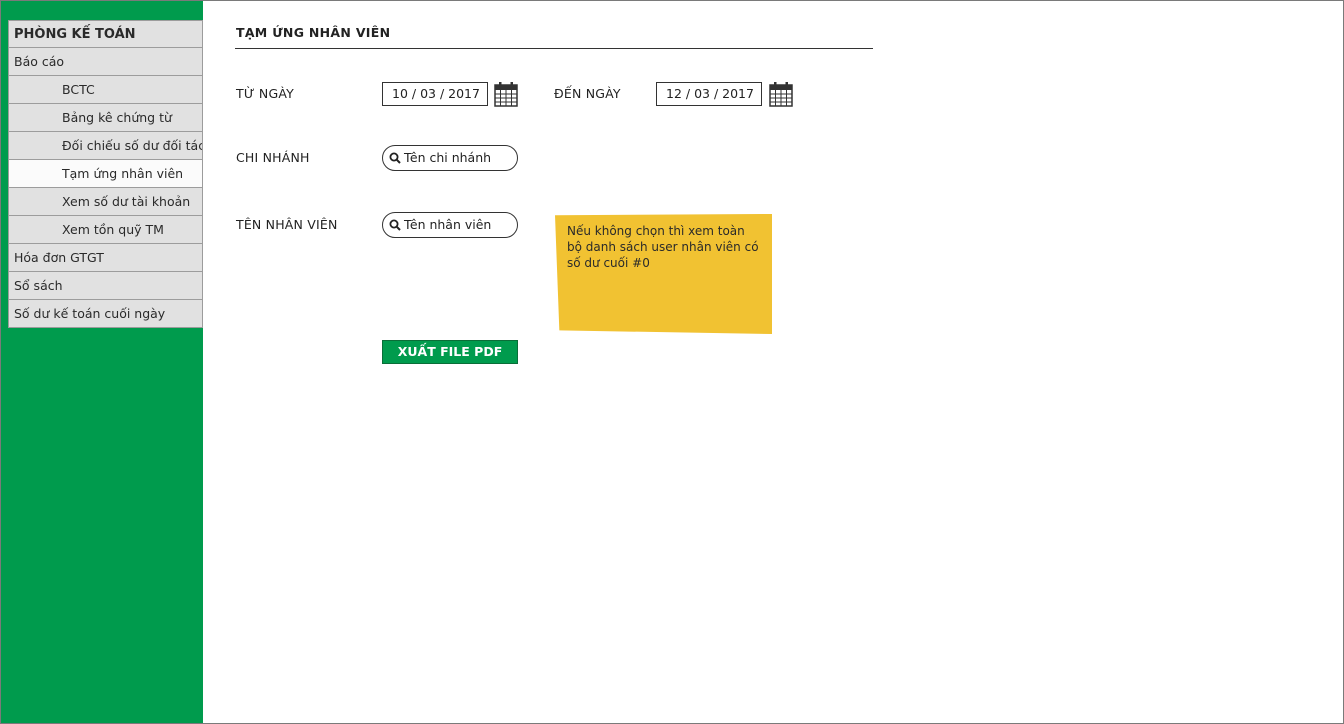 The image size is (1344, 724). What do you see at coordinates (105, 202) in the screenshot?
I see `sidebar-item-xem-so-du-tai-khoan: Xem số dư tài khoản` at bounding box center [105, 202].